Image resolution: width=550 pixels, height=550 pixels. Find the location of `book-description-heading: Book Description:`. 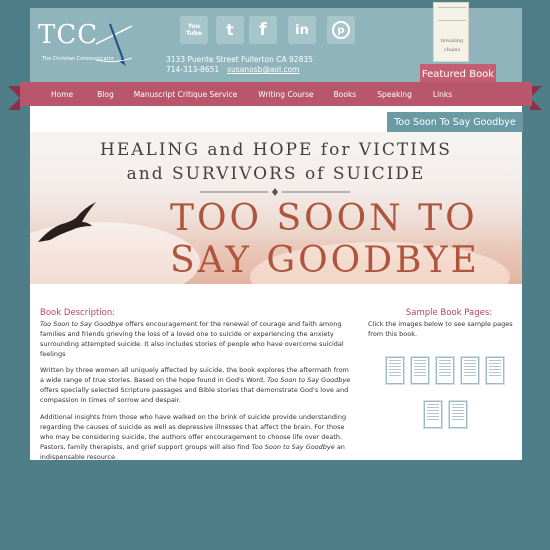

book-description-heading: Book Description: is located at coordinates (78, 313).